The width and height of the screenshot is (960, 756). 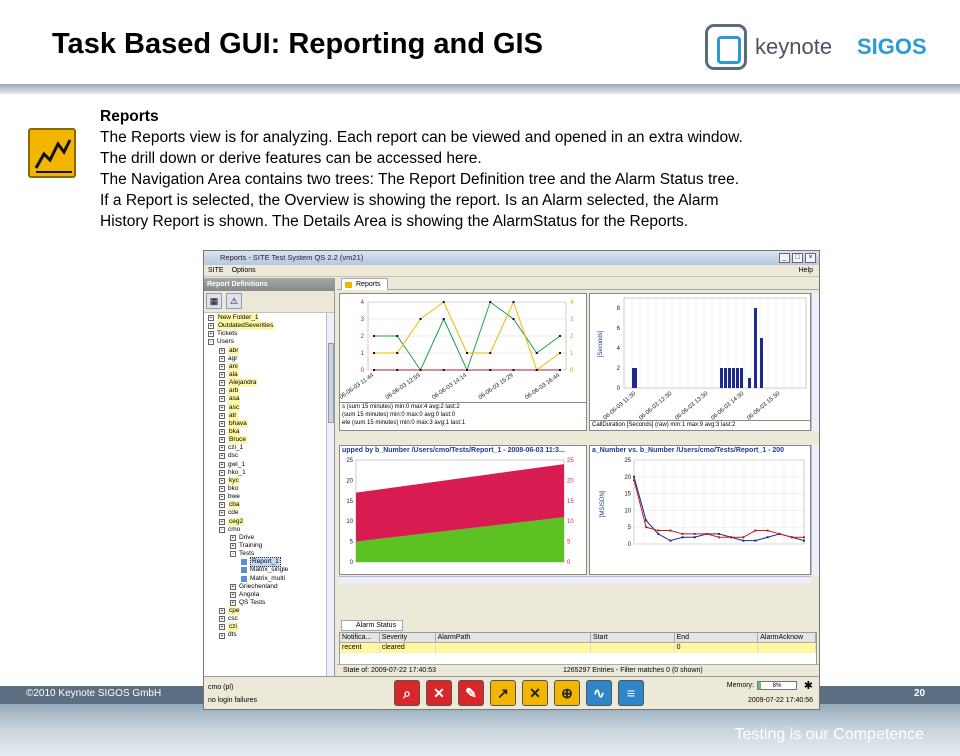 I want to click on tree-item: Report_1, so click(x=269, y=562).